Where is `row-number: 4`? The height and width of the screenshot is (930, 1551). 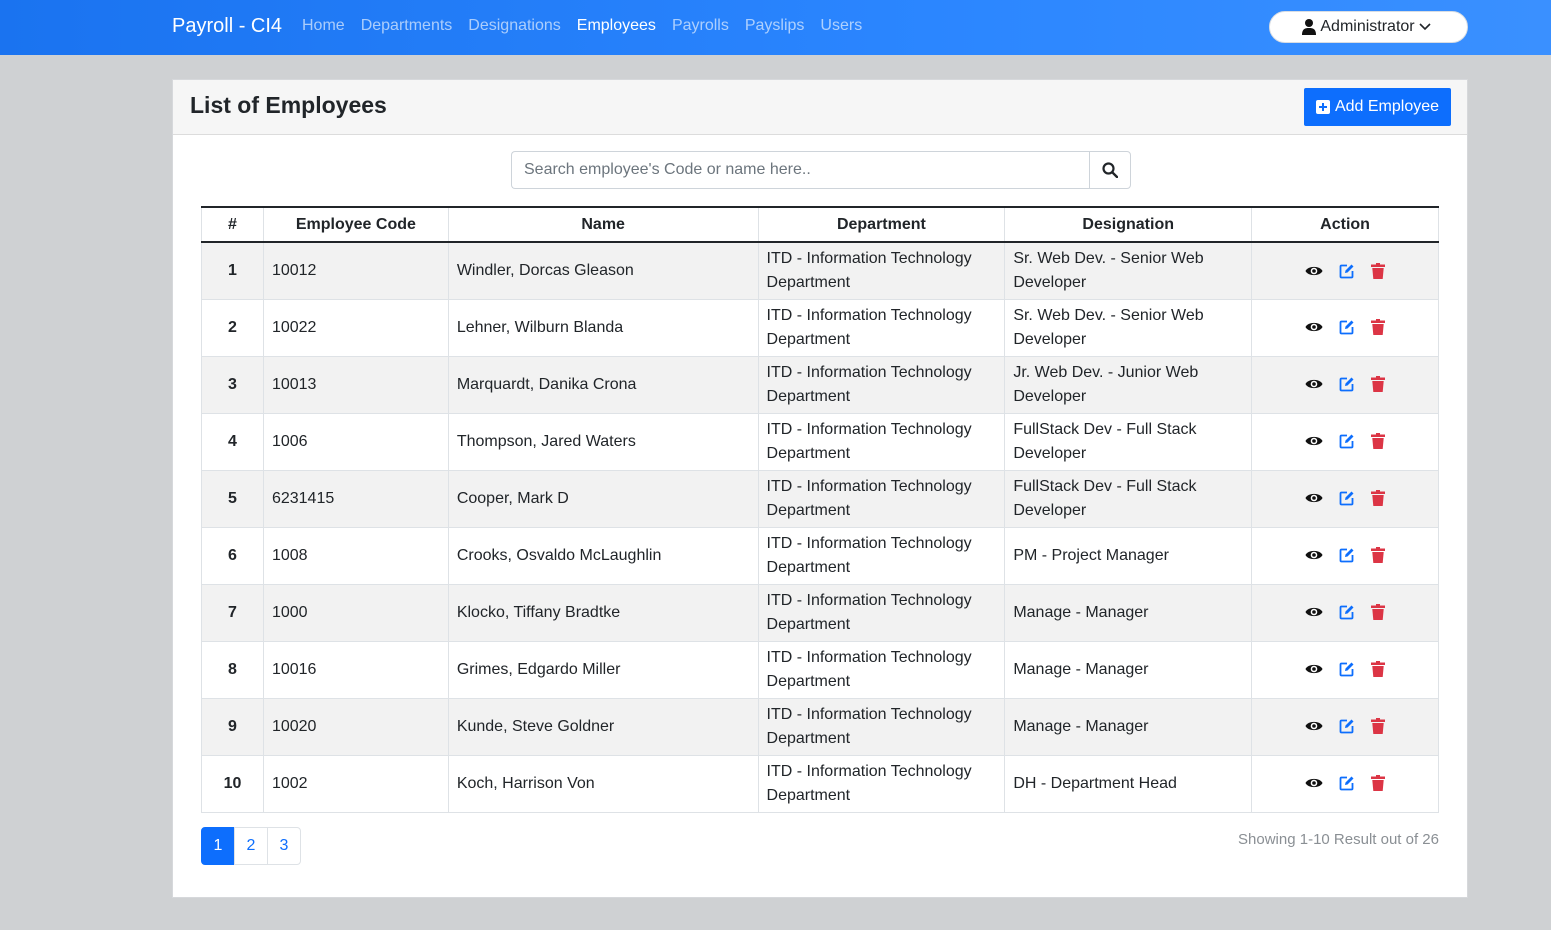 row-number: 4 is located at coordinates (232, 441).